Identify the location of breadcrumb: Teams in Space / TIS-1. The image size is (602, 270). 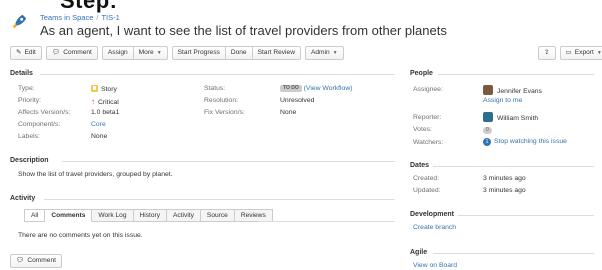
(80, 17).